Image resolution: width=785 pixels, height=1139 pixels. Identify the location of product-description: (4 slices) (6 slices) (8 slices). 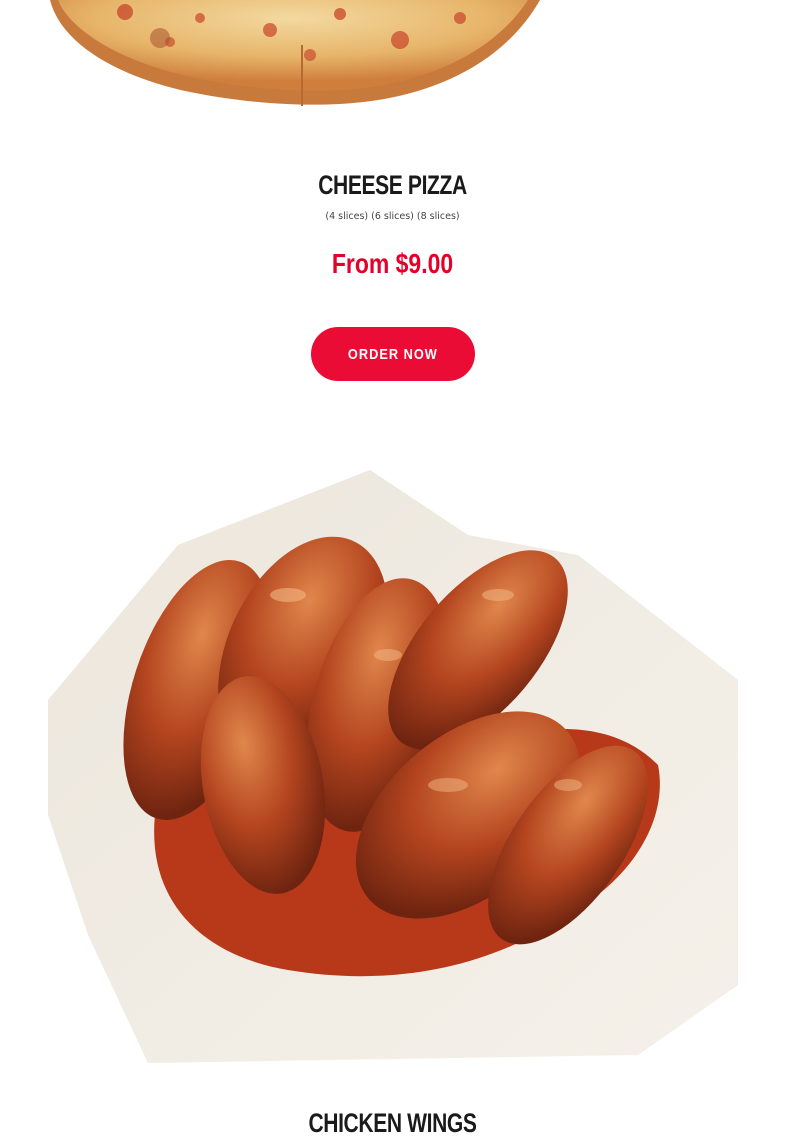
(392, 216).